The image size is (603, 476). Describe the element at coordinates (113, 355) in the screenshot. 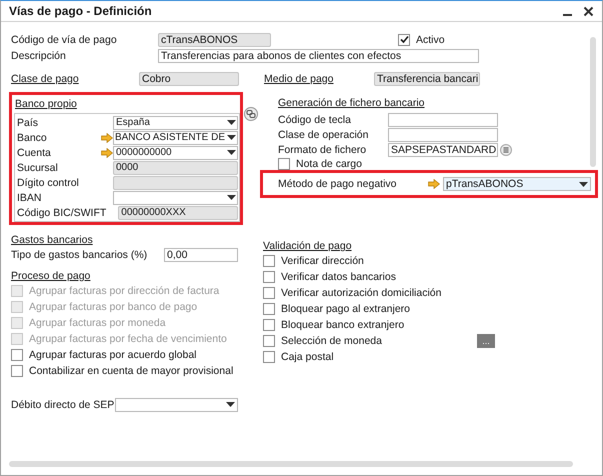

I see `checkbox-label: Agrupar facturas por acuerdo global` at that location.